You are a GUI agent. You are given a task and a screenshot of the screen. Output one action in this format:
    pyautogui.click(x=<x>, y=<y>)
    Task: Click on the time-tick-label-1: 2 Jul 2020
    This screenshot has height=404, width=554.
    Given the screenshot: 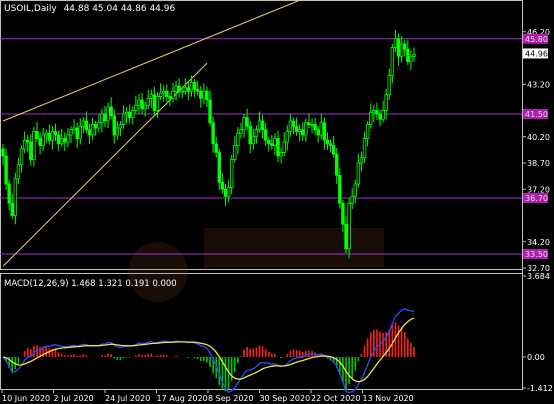 What is the action you would take?
    pyautogui.click(x=74, y=398)
    